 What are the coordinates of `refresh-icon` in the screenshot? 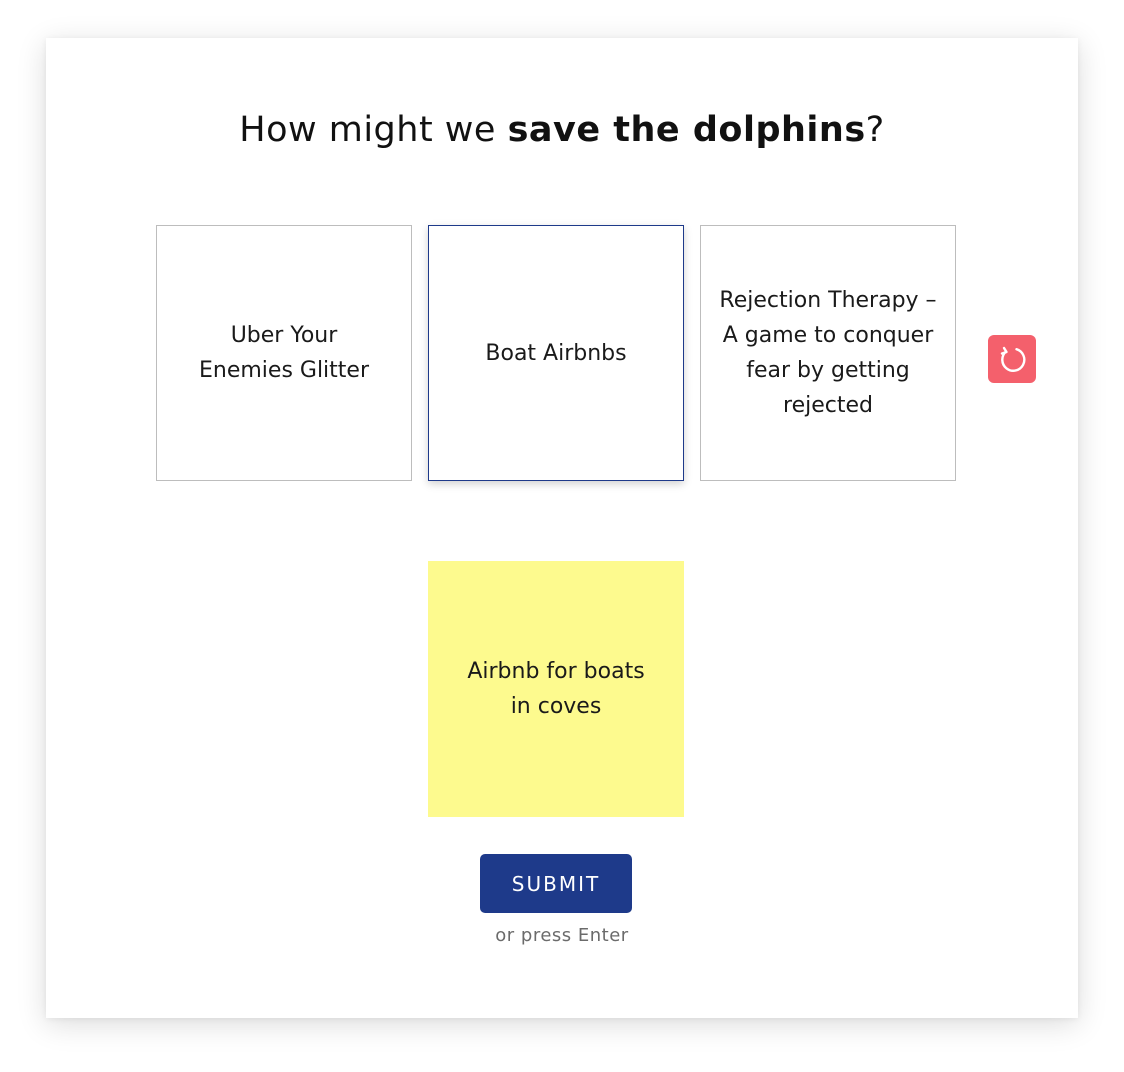 It's located at (1013, 359).